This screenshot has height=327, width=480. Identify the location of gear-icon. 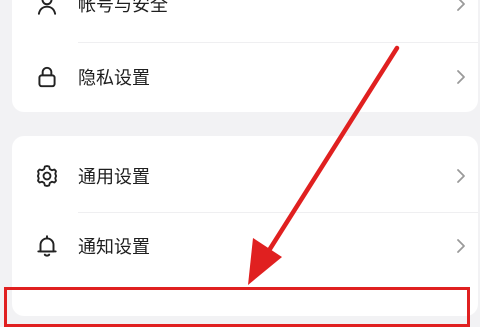
(47, 176).